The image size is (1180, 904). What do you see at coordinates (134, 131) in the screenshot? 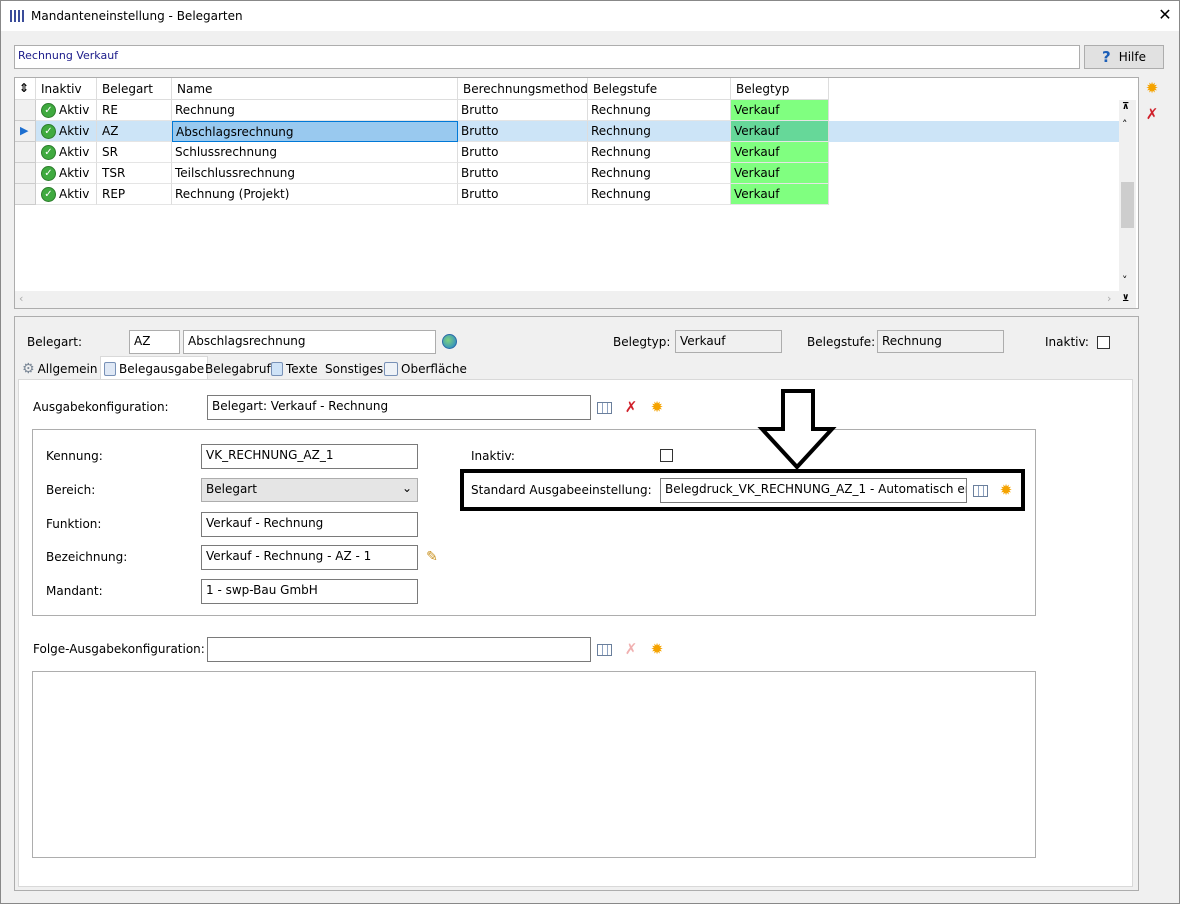
I see `table-cell-belegart: AZ` at bounding box center [134, 131].